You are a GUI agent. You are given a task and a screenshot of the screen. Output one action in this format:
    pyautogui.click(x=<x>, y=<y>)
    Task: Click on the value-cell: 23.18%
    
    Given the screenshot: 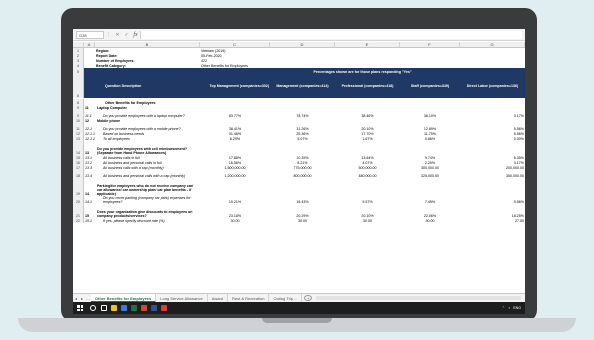 What is the action you would take?
    pyautogui.click(x=235, y=211)
    